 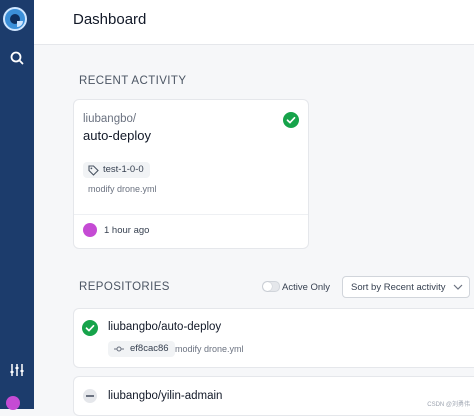 I want to click on repo-list-item: liubangbo/yilin-admain, so click(x=273, y=396).